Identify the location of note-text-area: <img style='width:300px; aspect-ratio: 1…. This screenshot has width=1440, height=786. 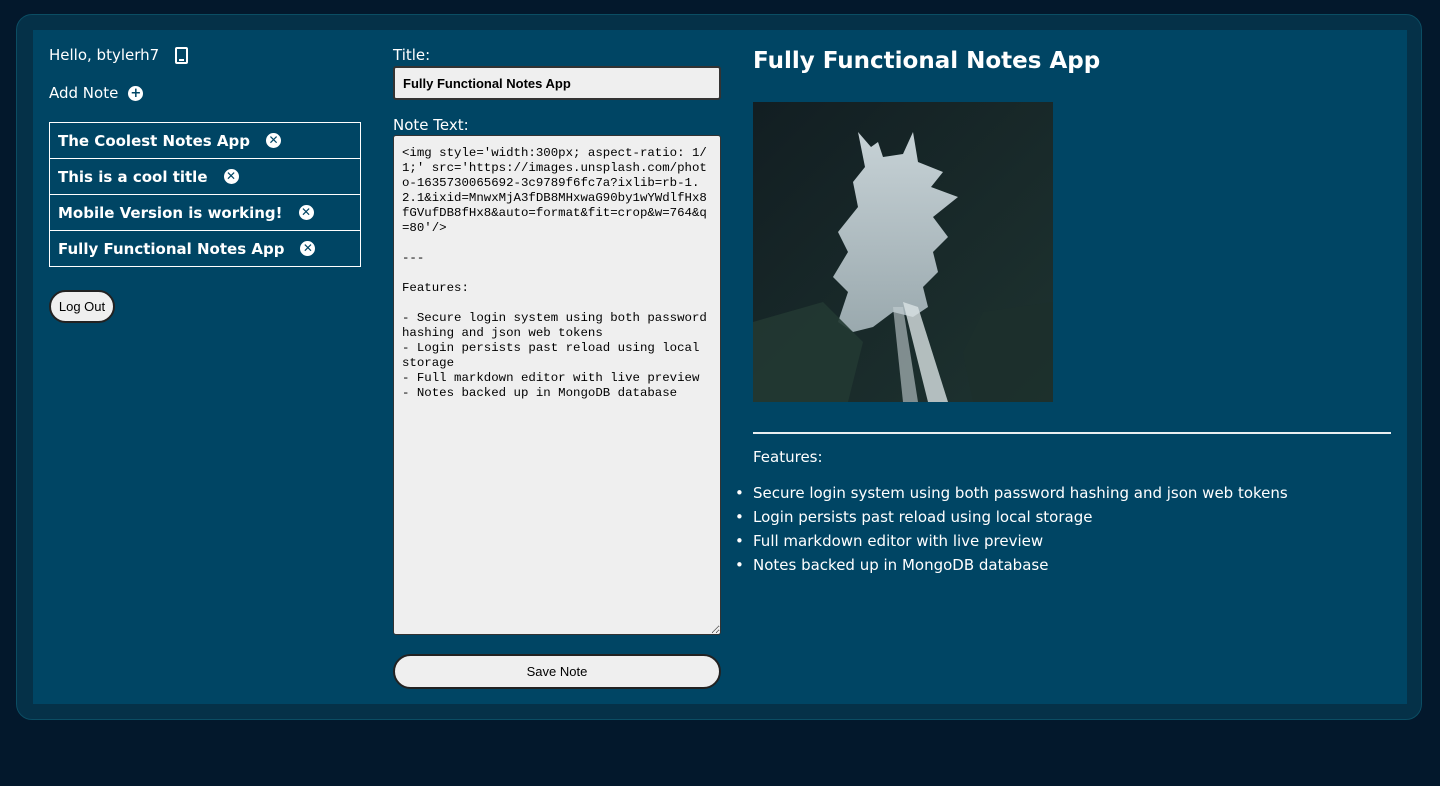
(557, 385).